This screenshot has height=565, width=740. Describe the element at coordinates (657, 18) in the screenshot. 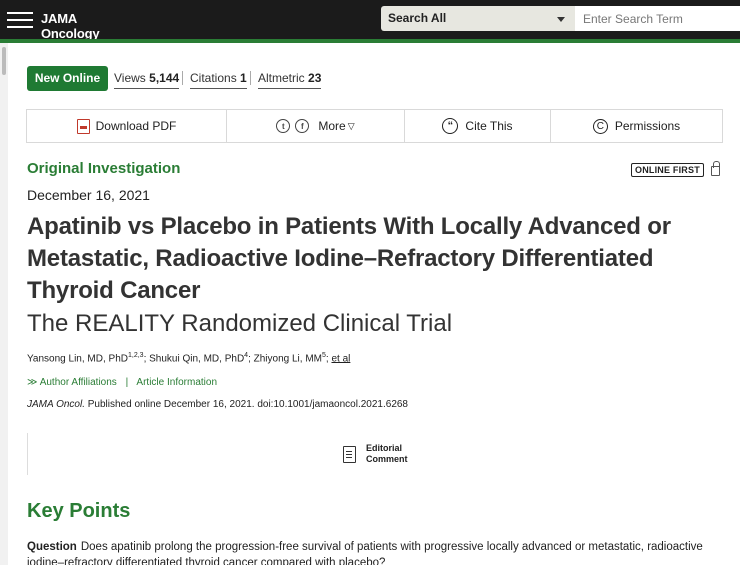

I see `search-input` at that location.